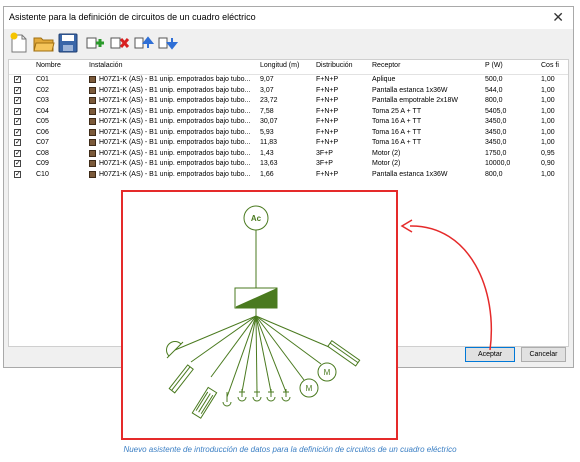 This screenshot has height=462, width=580. I want to click on callout-arrow, so click(446, 285).